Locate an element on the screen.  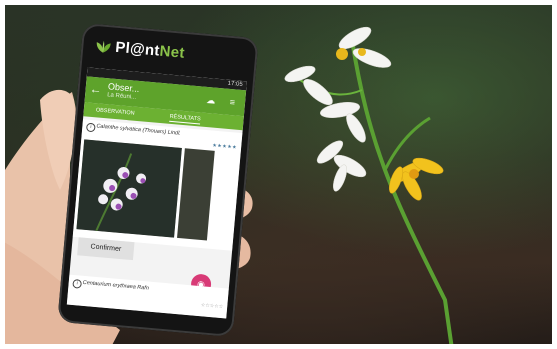
confirm-button: Confirmer is located at coordinates (106, 249).